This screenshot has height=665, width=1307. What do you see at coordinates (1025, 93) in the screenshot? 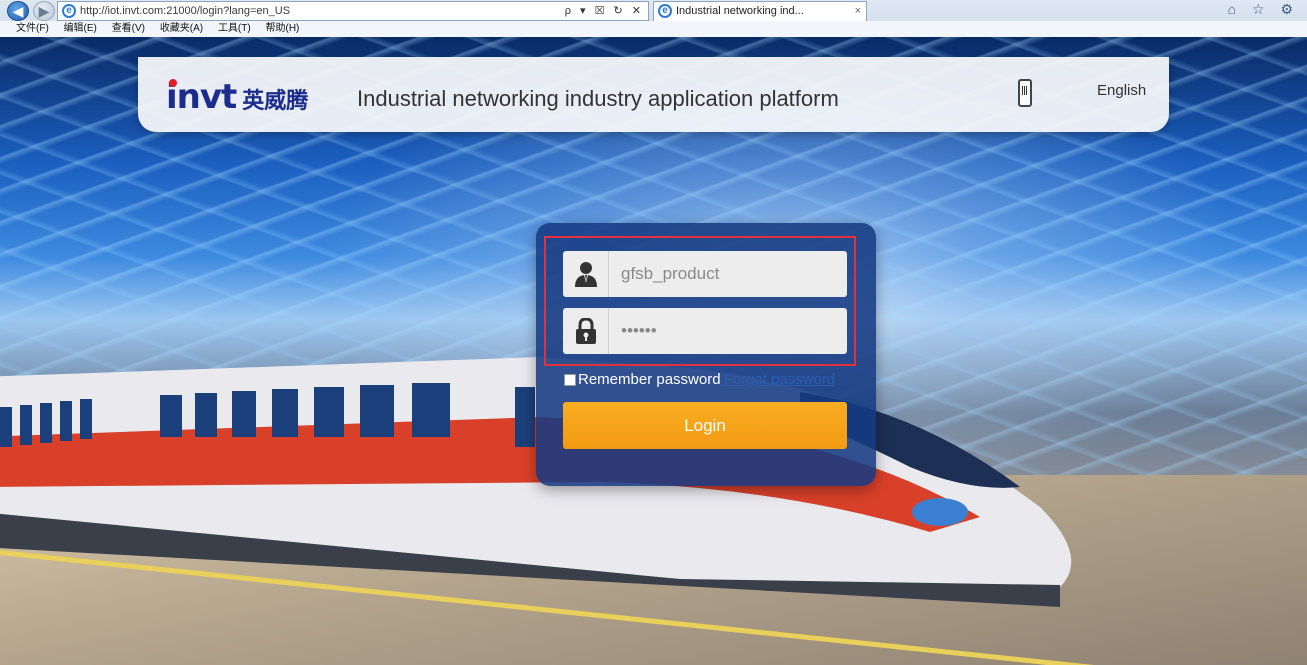
I see `mobile-qr-icon` at bounding box center [1025, 93].